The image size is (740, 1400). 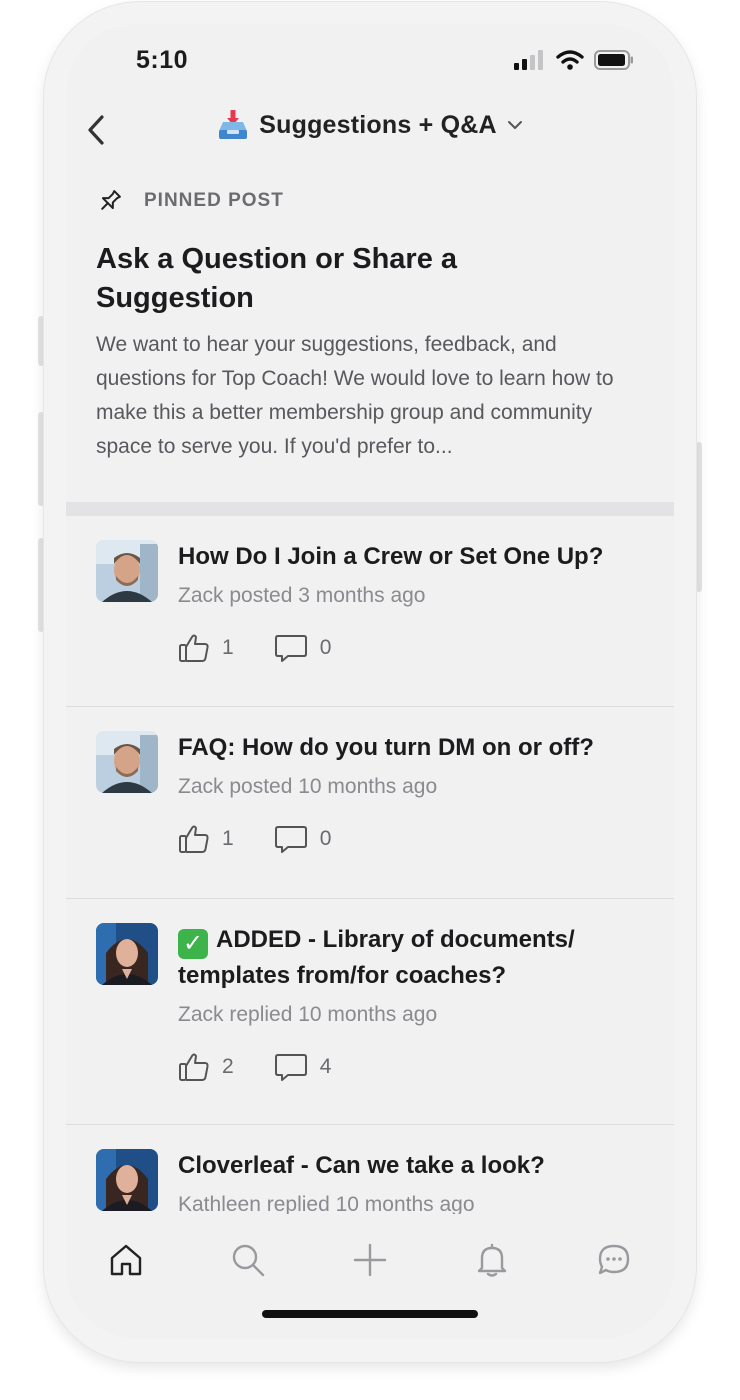 What do you see at coordinates (325, 1066) in the screenshot?
I see `comment-count: 4` at bounding box center [325, 1066].